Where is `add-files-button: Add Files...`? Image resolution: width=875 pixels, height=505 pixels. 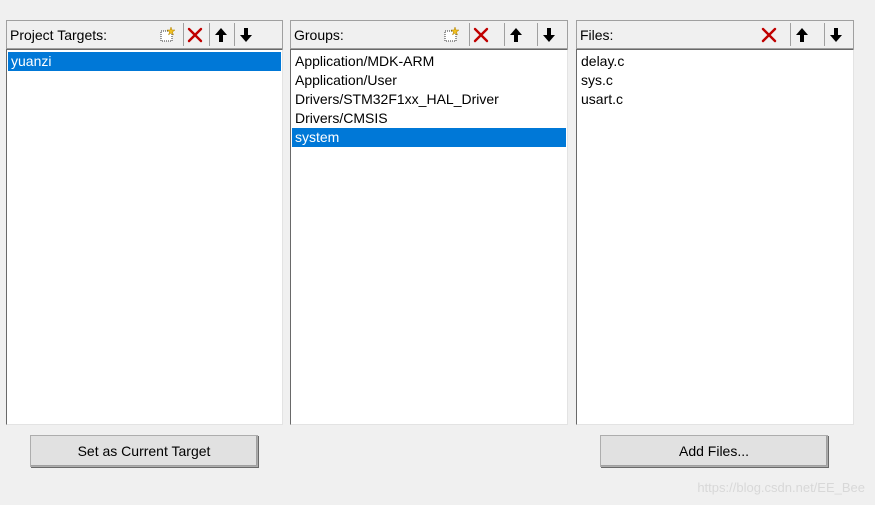
add-files-button: Add Files... is located at coordinates (714, 451).